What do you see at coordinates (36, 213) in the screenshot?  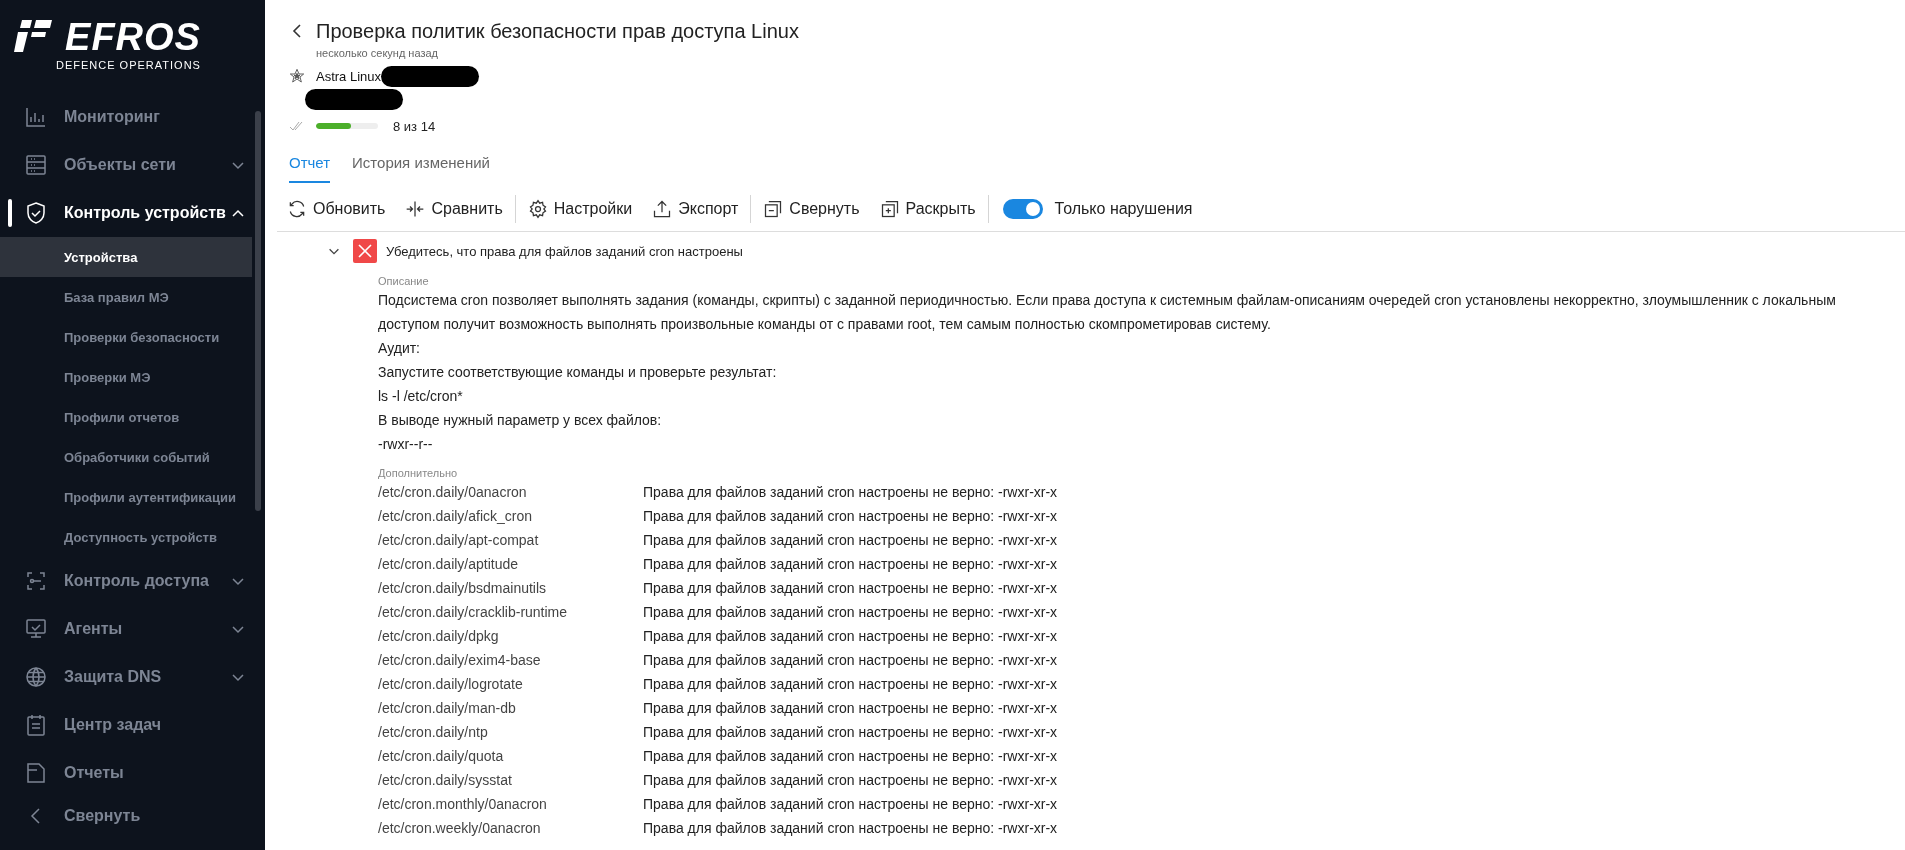 I see `shield-icon` at bounding box center [36, 213].